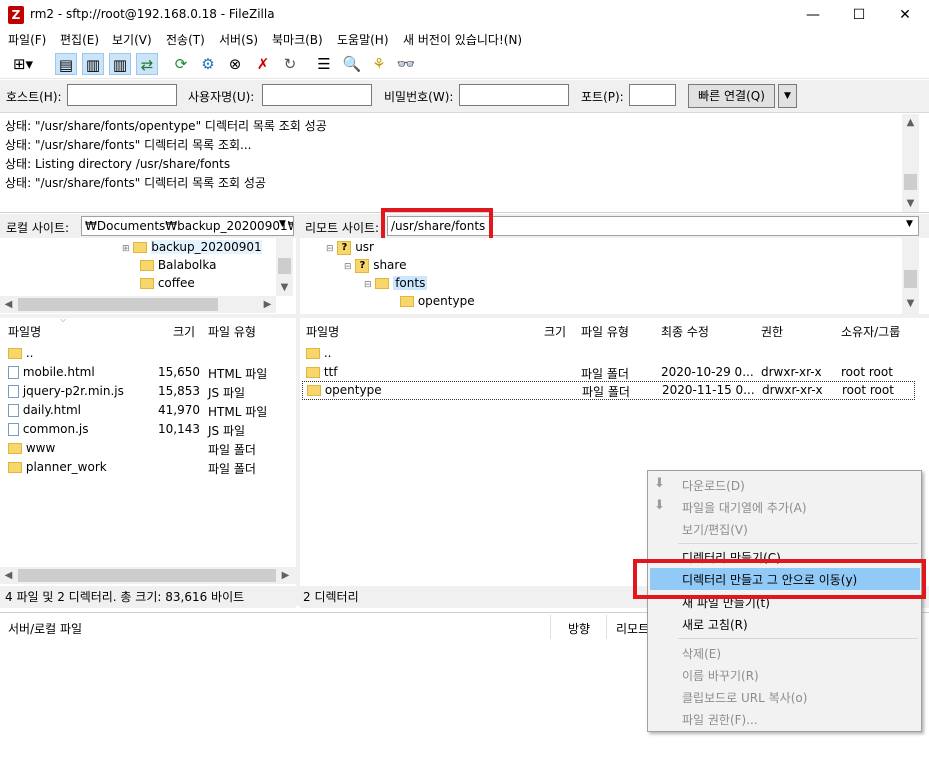 The image size is (929, 783). Describe the element at coordinates (375, 265) in the screenshot. I see `tree-item: ⊟ ? share` at that location.